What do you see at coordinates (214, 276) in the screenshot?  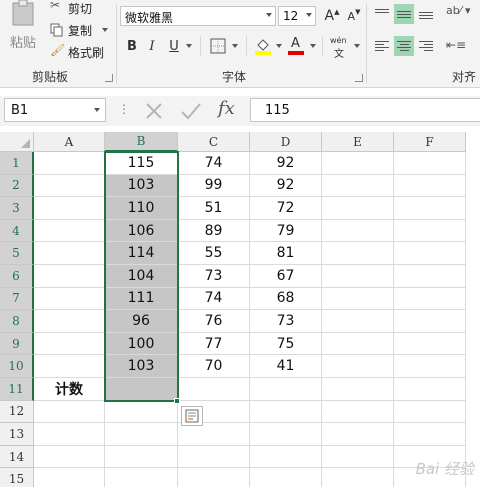 I see `cell-c6: 73` at bounding box center [214, 276].